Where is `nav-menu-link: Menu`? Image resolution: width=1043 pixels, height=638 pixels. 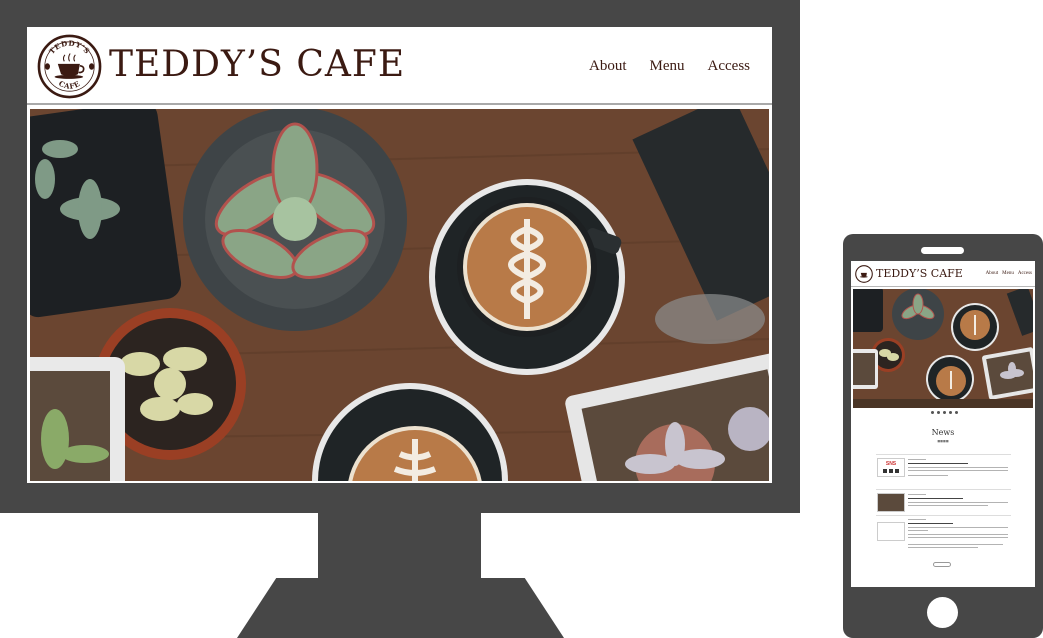 nav-menu-link: Menu is located at coordinates (667, 66).